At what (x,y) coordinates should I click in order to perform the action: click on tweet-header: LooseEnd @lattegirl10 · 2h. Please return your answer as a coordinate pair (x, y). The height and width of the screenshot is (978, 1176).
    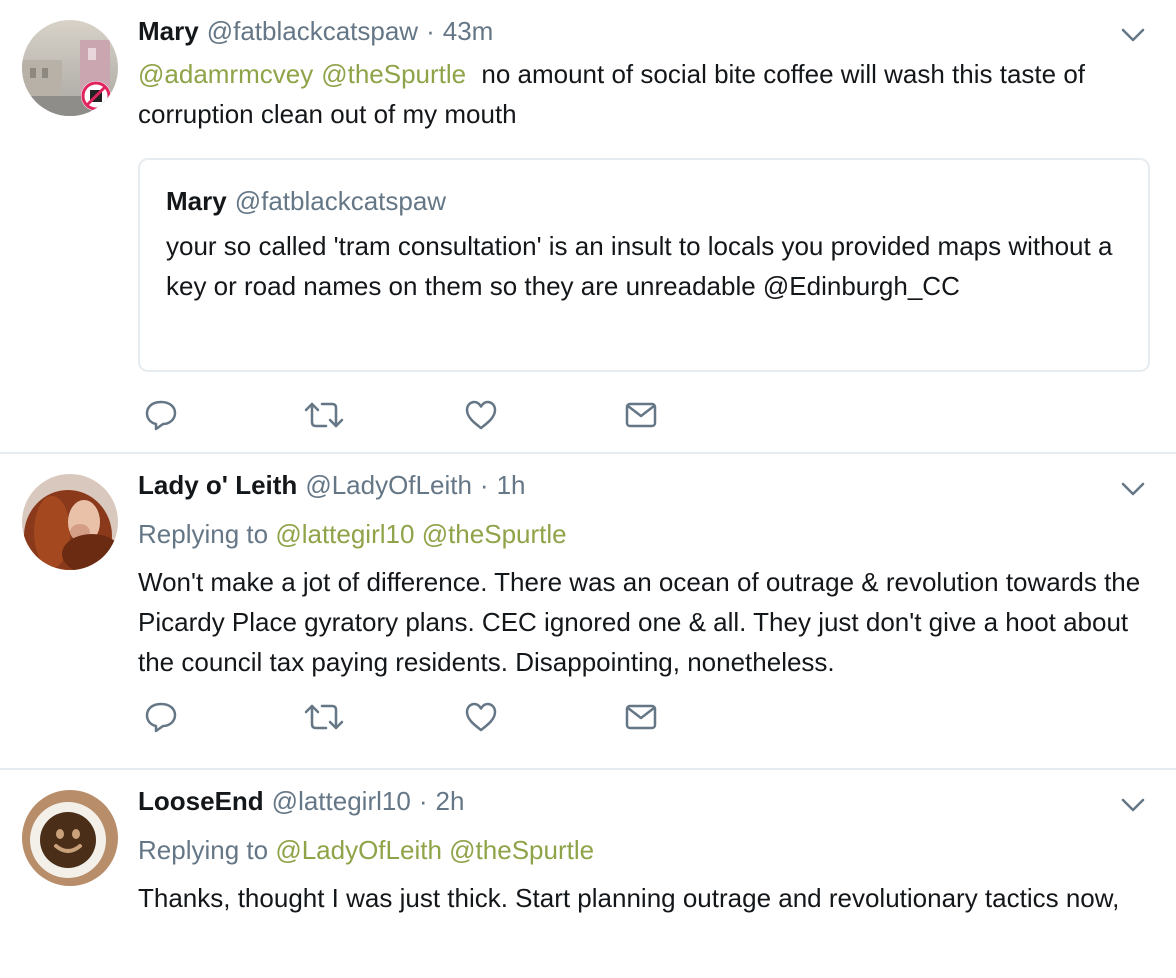
    Looking at the image, I should click on (644, 804).